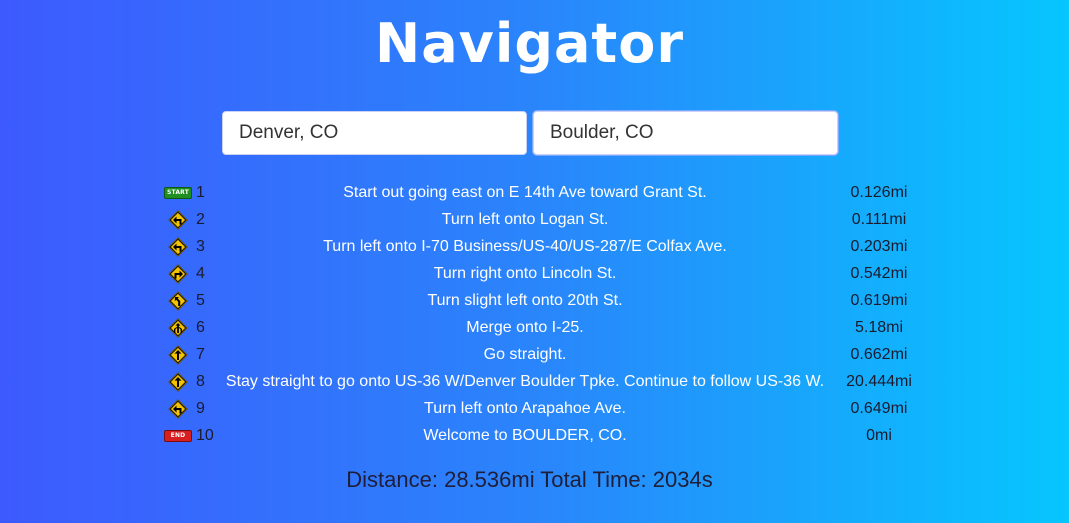  I want to click on step-instruction: Turn slight left onto 20th St., so click(525, 300).